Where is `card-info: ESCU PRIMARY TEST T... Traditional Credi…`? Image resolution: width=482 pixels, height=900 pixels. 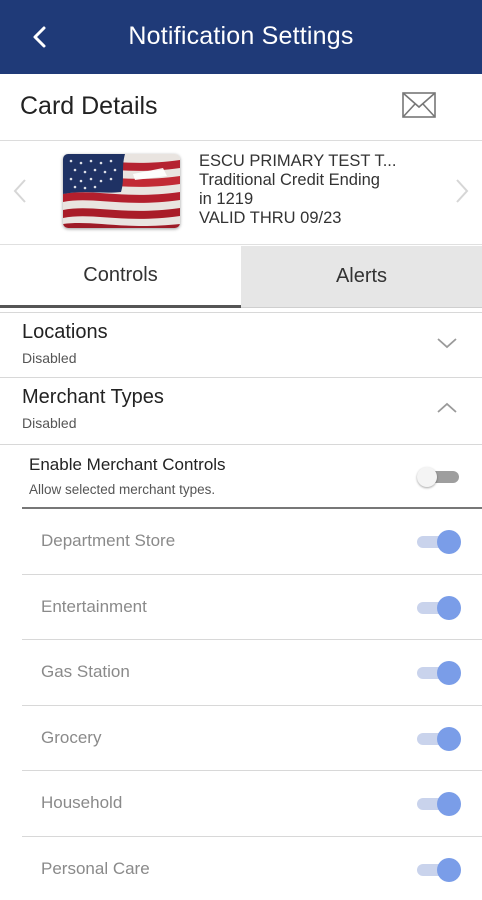
card-info: ESCU PRIMARY TEST T... Traditional Credi… is located at coordinates (314, 190).